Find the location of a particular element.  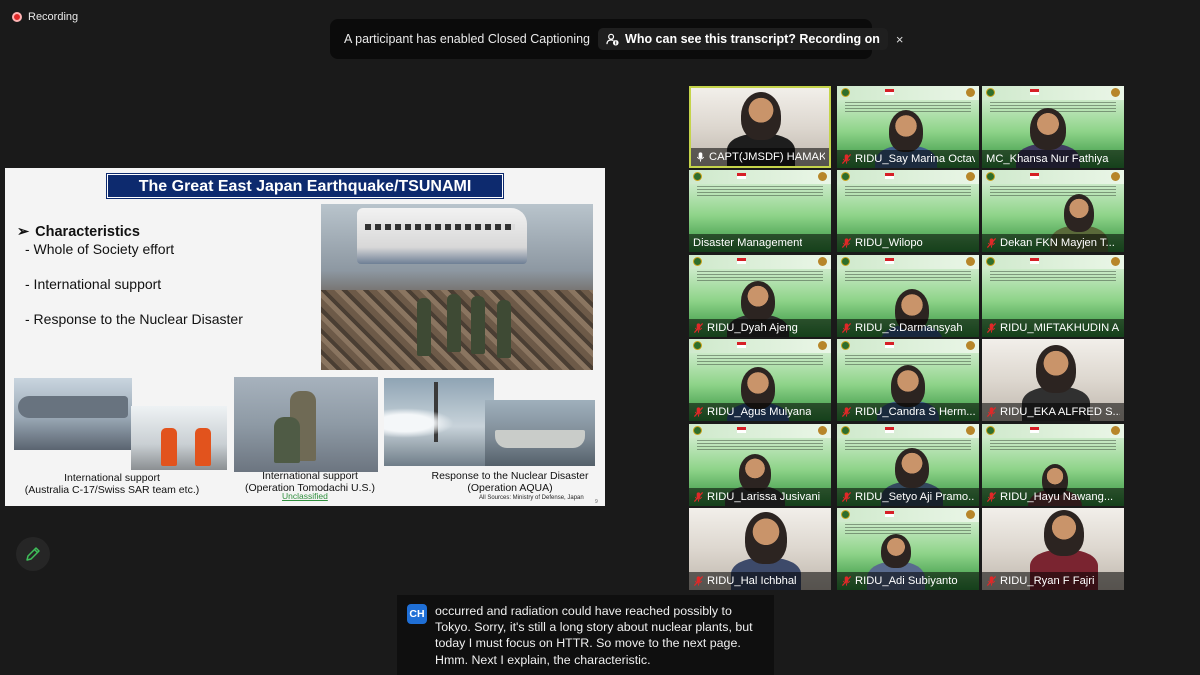

participant-name-bar: RIDU_Ryan F Fajri is located at coordinates (1053, 581).